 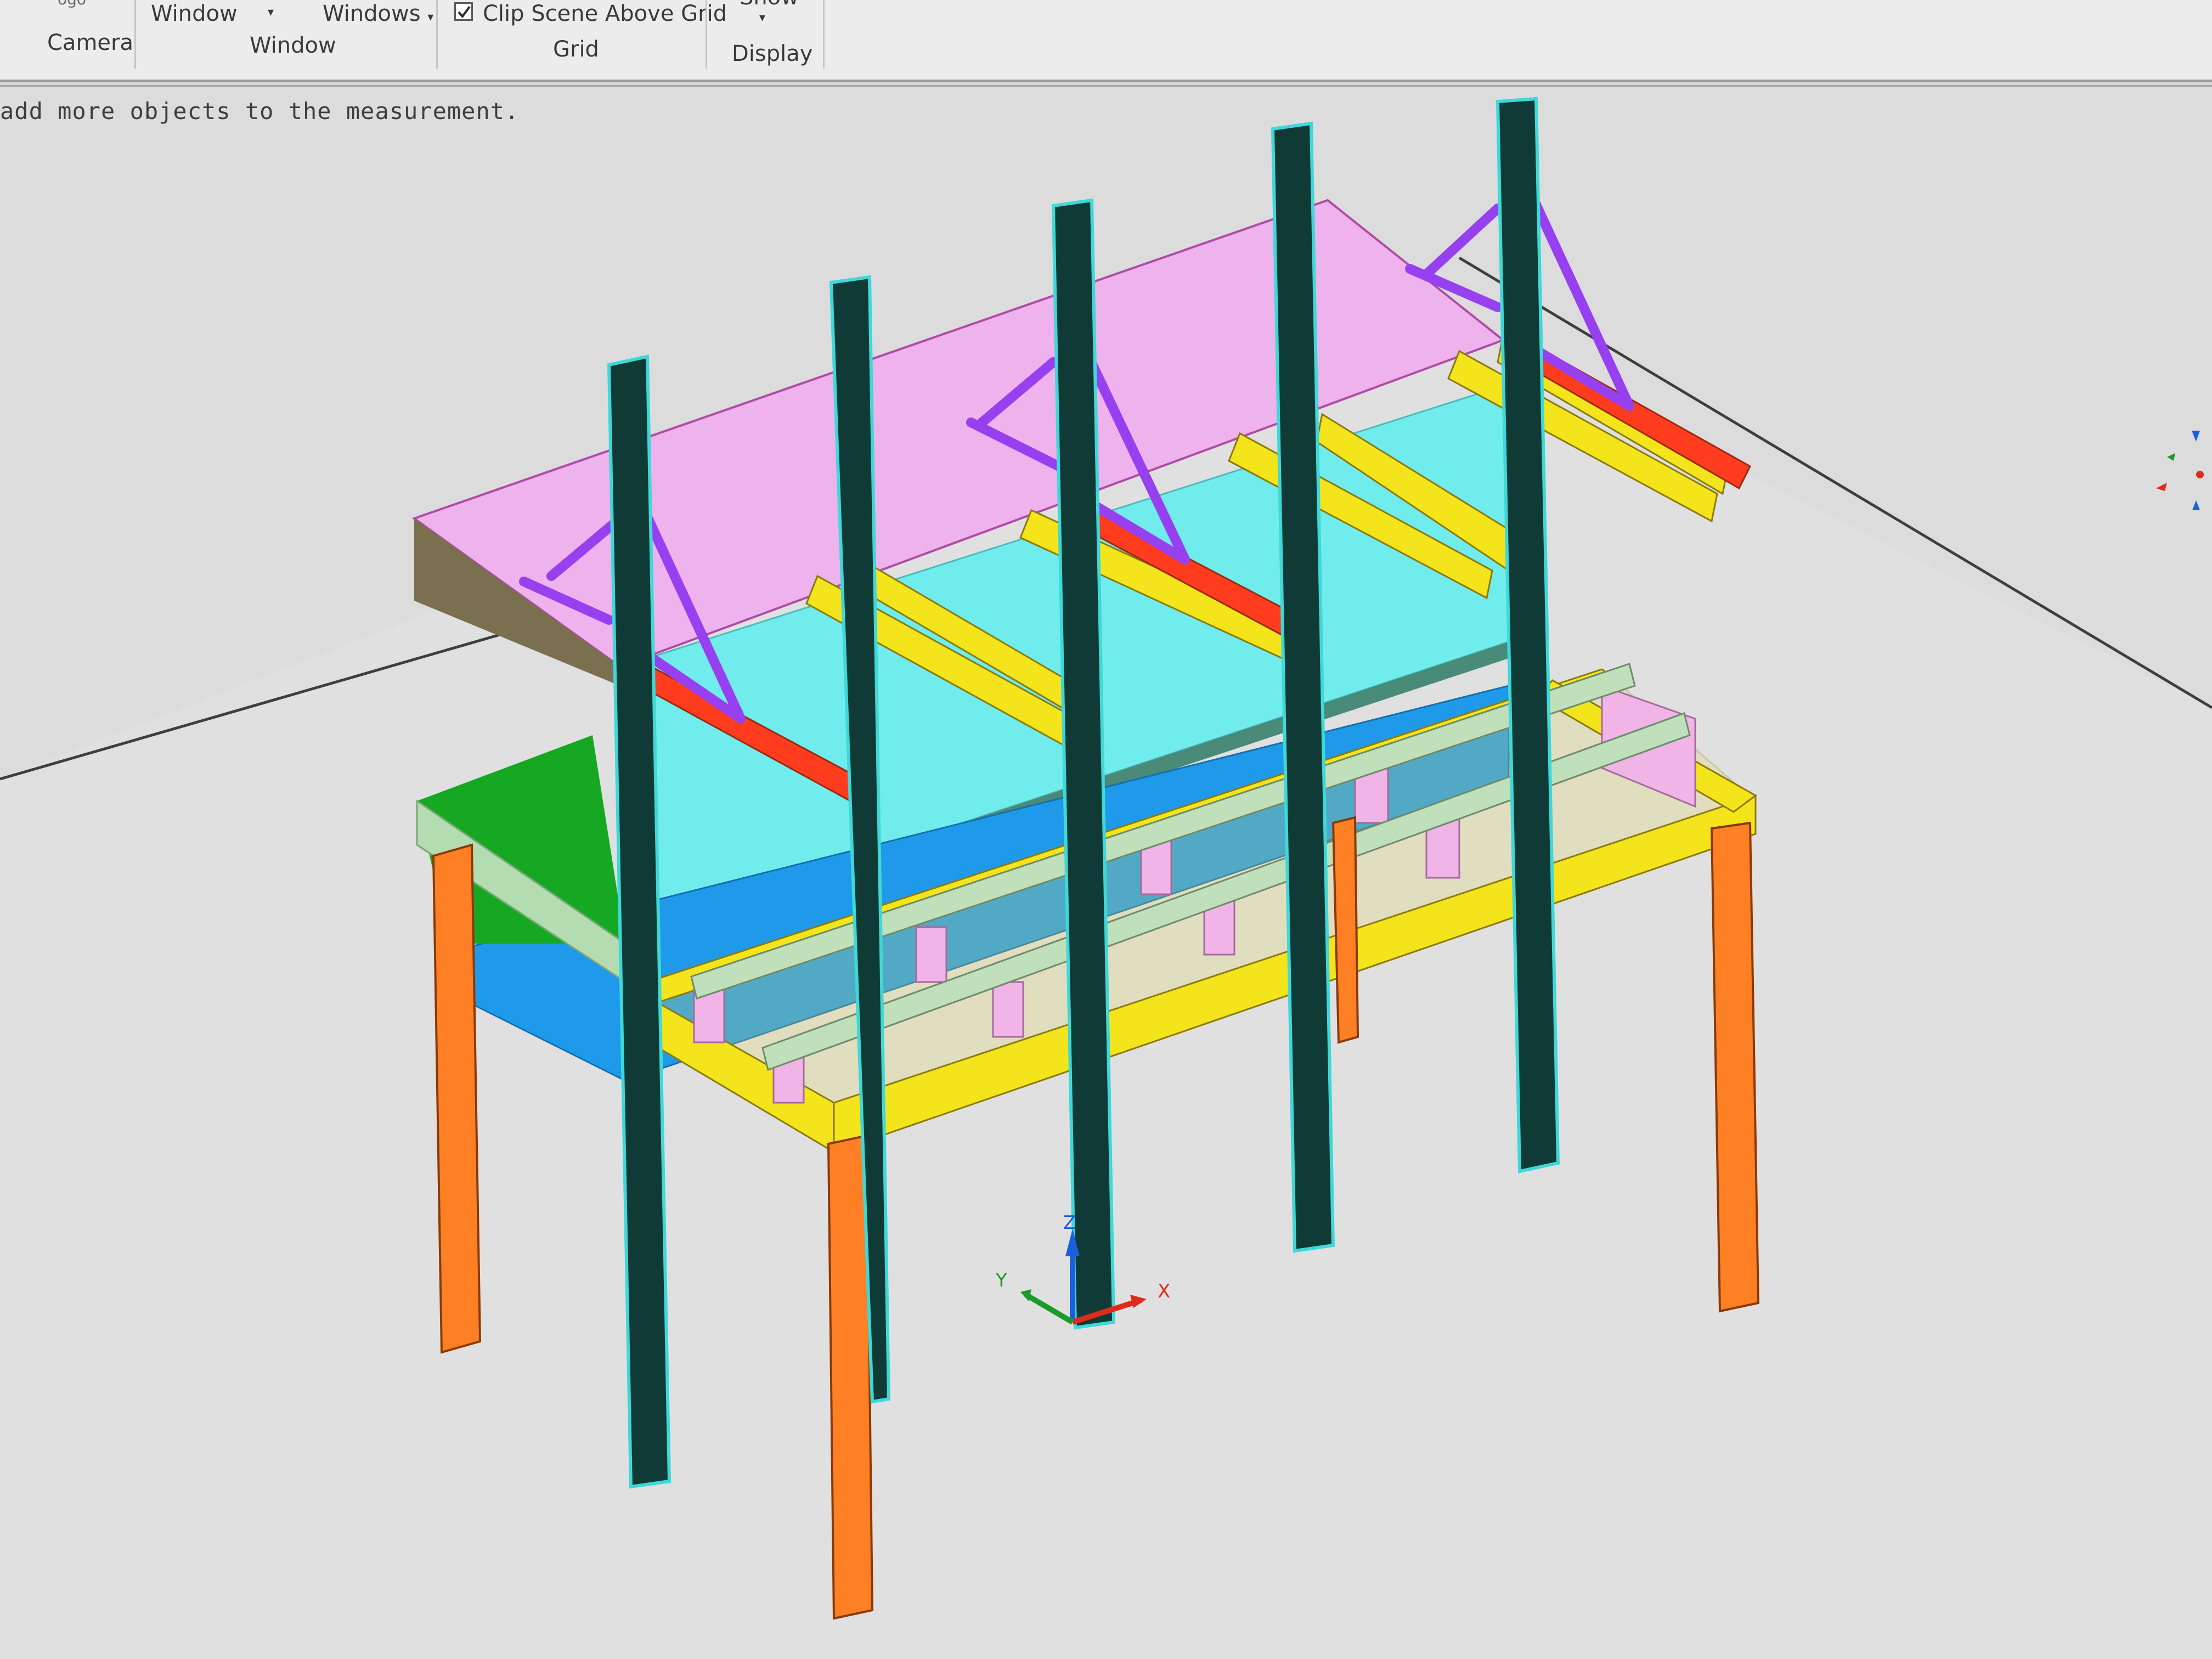 I want to click on axis-y-label: Y, so click(x=1001, y=1280).